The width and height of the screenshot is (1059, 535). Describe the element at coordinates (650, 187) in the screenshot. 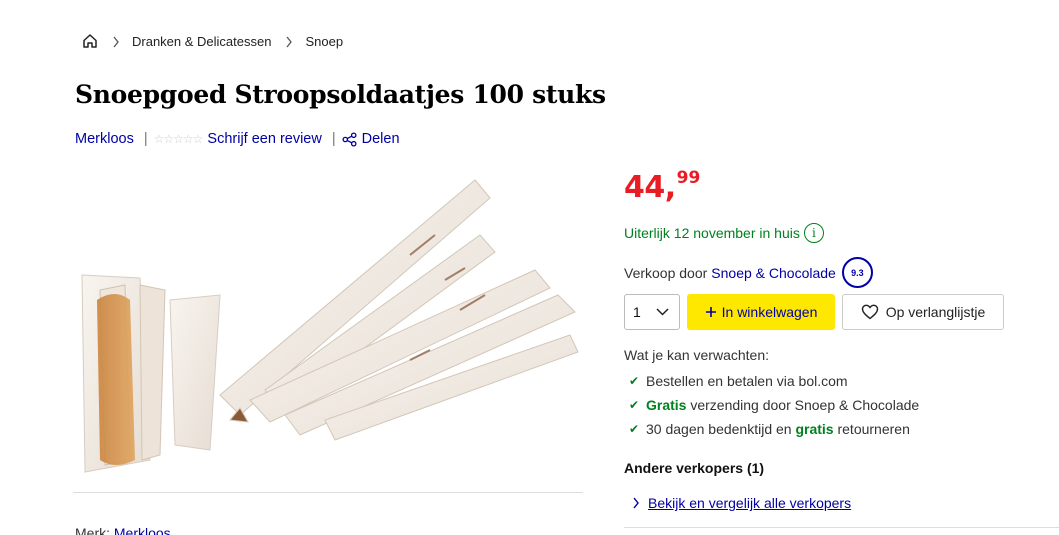

I see `price-integer: 44,` at that location.